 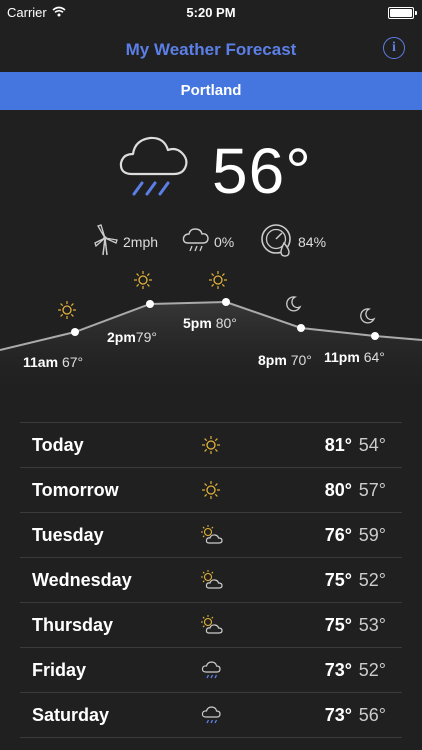 I want to click on rain-cloud-small-icon, so click(x=196, y=242).